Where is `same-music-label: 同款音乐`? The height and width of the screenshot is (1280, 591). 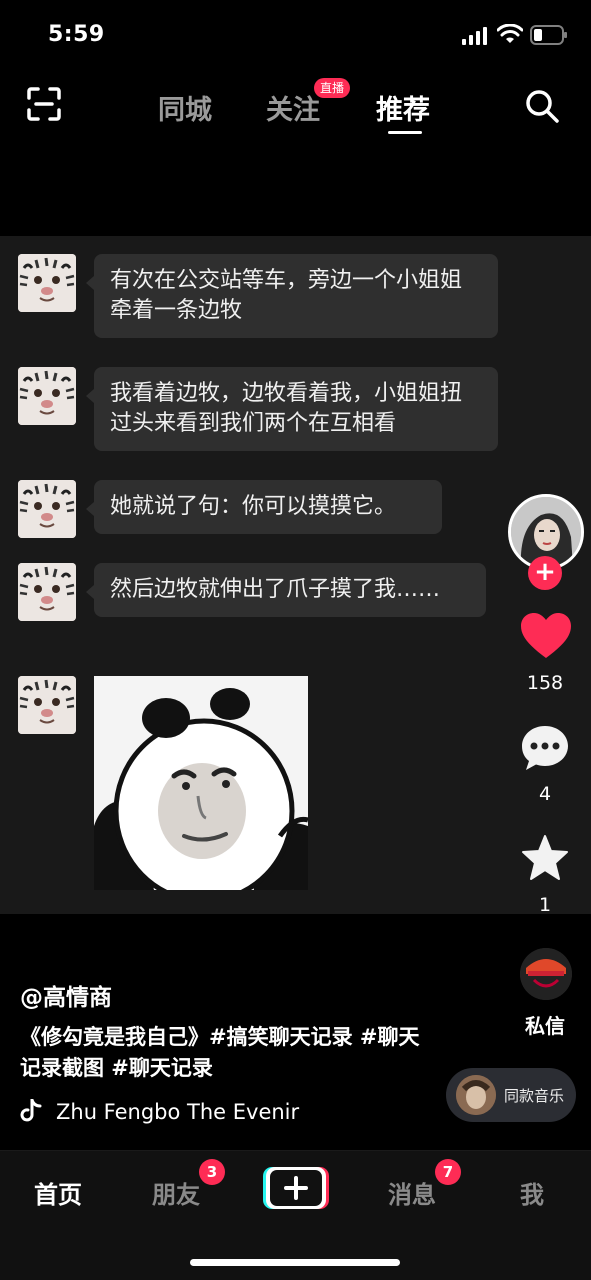 same-music-label: 同款音乐 is located at coordinates (534, 1096).